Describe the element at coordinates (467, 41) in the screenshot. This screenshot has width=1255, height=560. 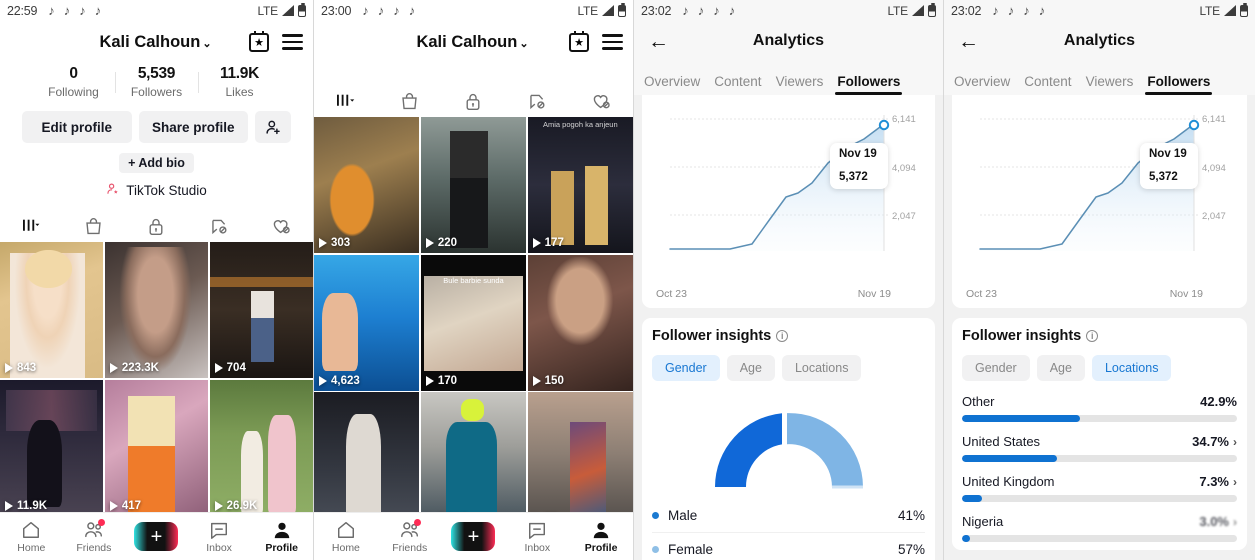
I see `profile-username: Kali Calhoun` at that location.